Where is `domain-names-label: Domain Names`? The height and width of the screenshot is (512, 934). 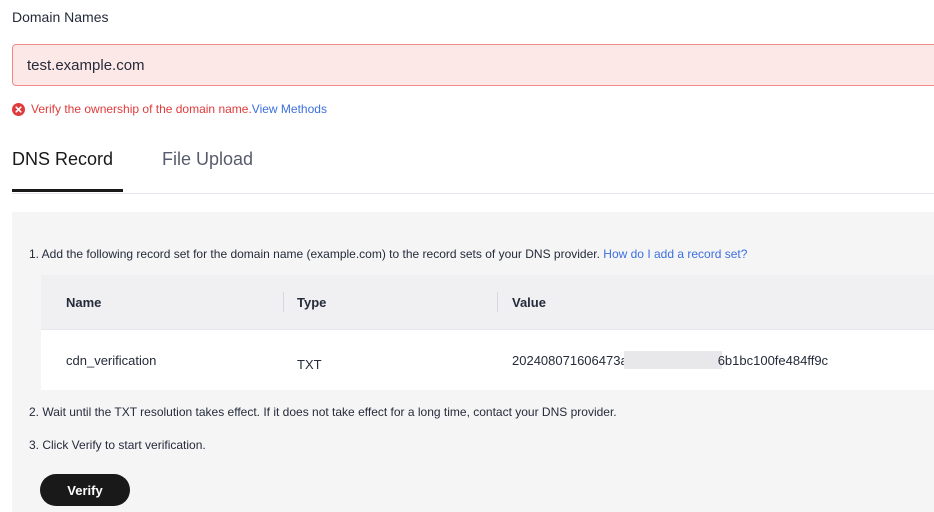 domain-names-label: Domain Names is located at coordinates (60, 17).